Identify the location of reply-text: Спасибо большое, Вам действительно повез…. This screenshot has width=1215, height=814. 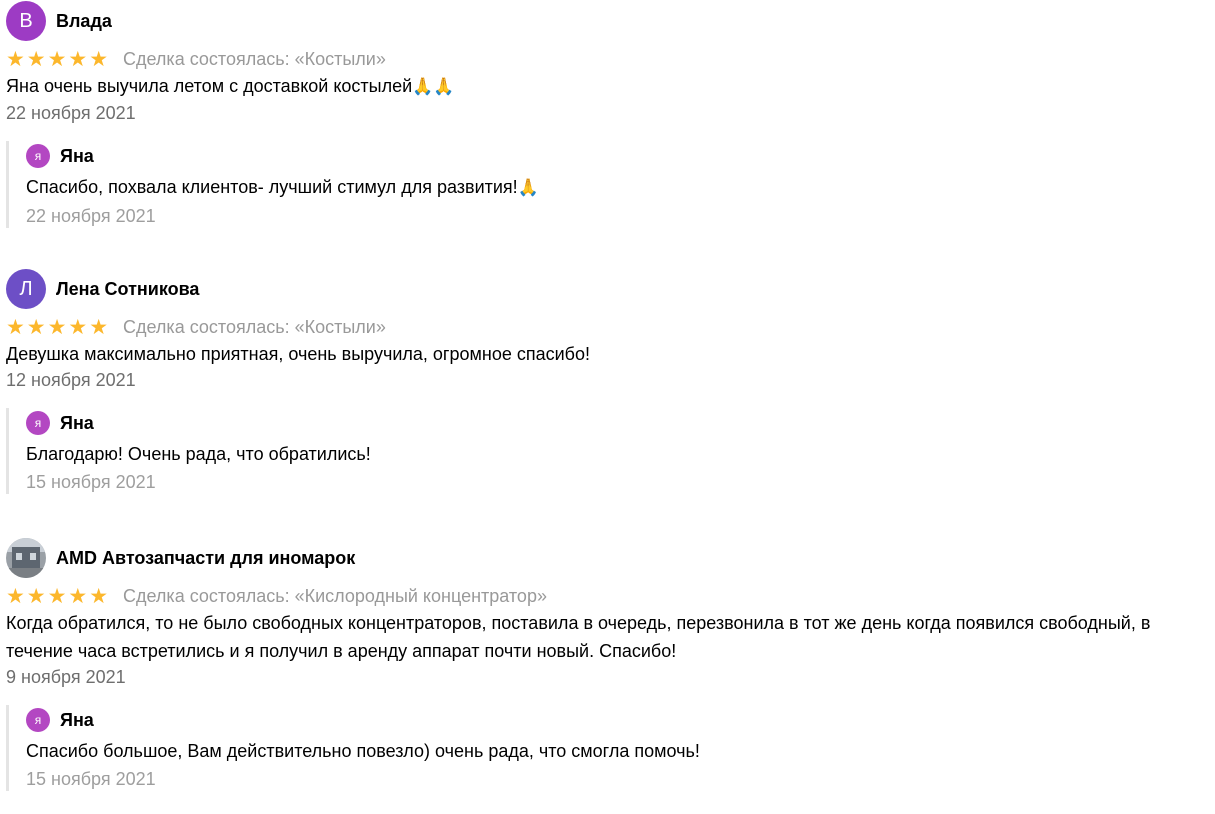
(363, 751).